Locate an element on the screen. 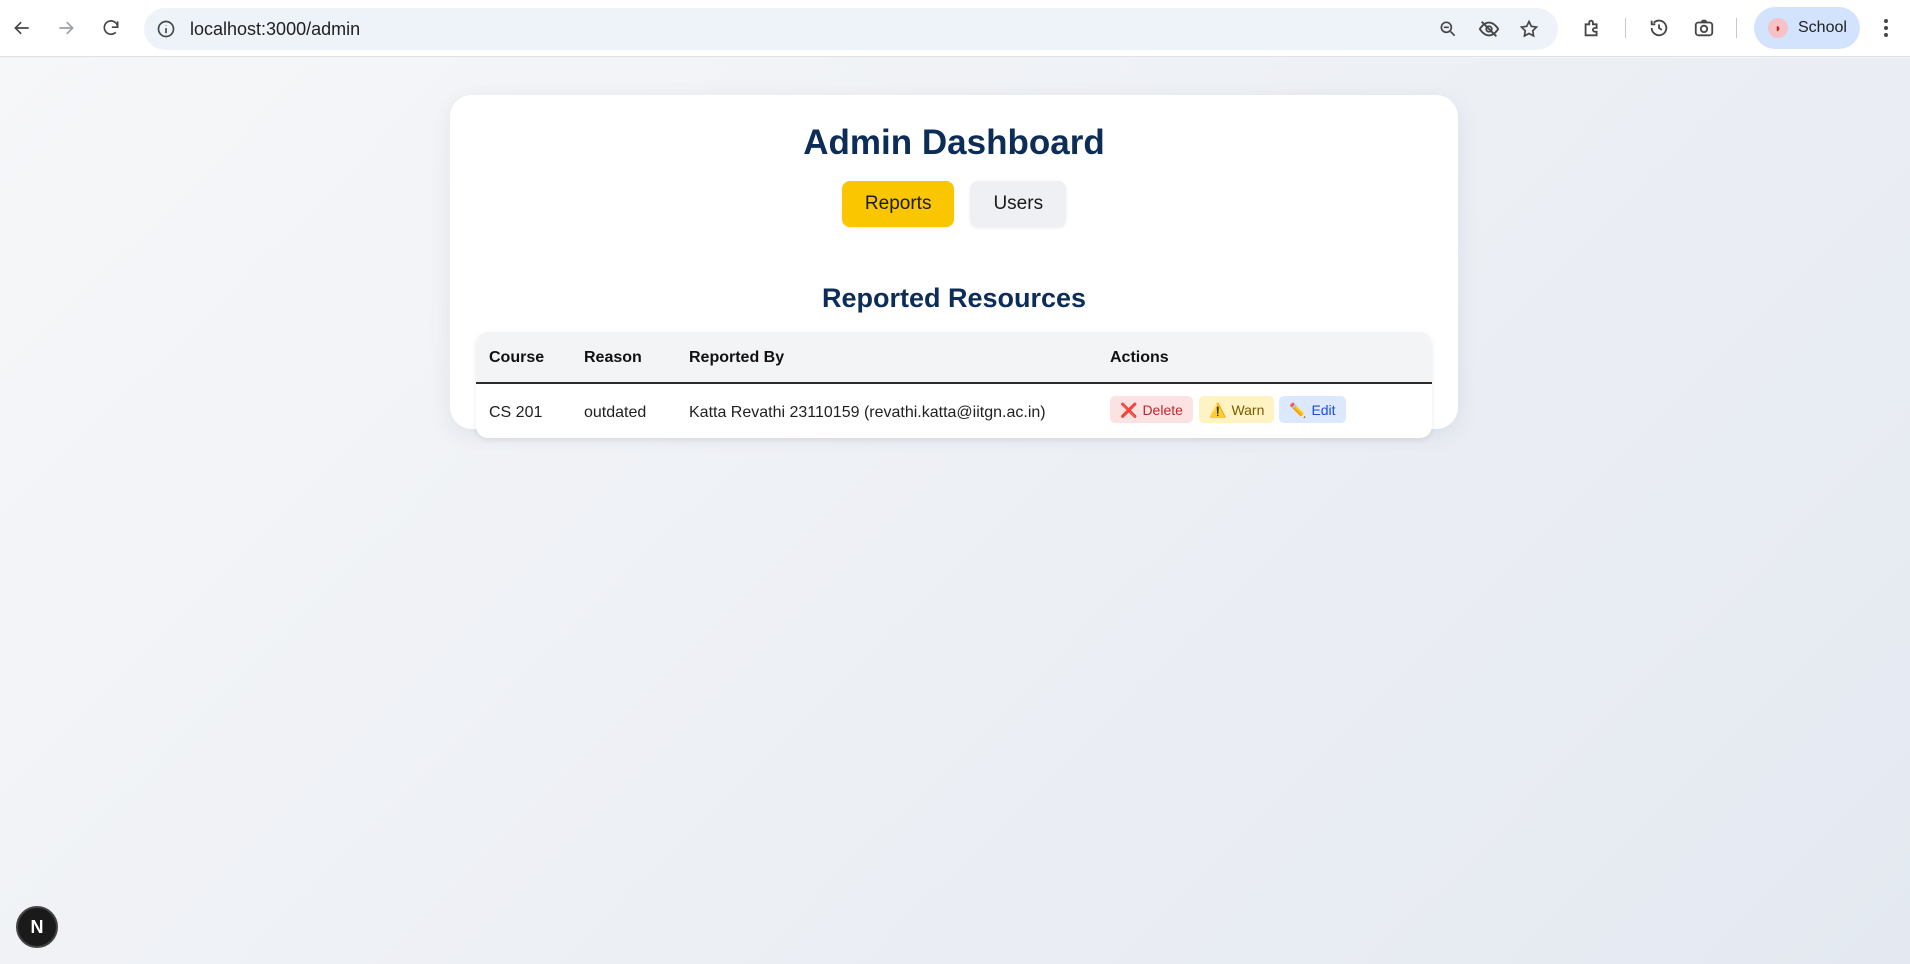 Image resolution: width=1910 pixels, height=964 pixels. warning-icon: ⚠️ is located at coordinates (1218, 409).